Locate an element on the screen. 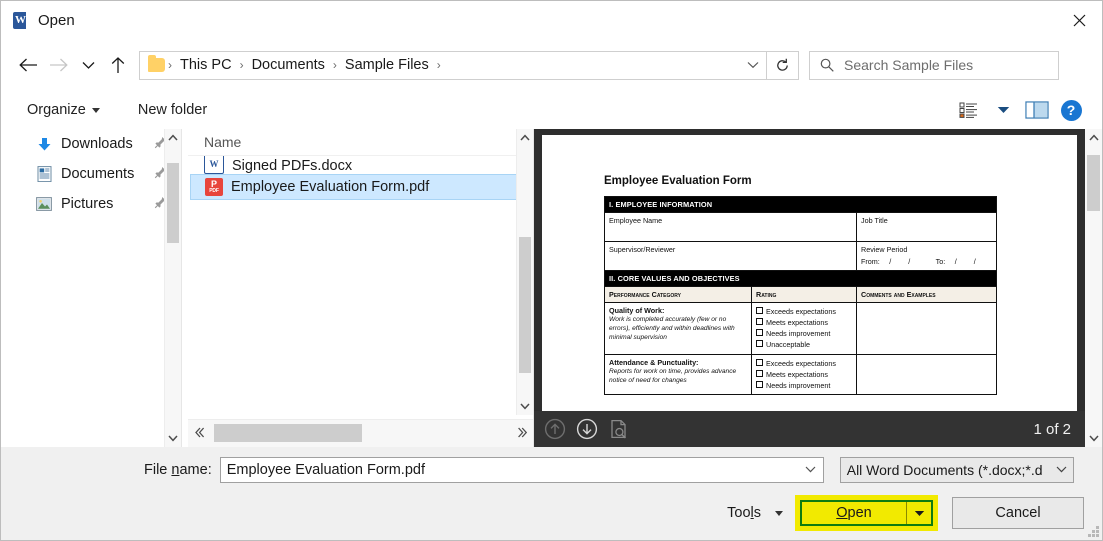 The height and width of the screenshot is (541, 1103). horizontal-scroll-track is located at coordinates (360, 433).